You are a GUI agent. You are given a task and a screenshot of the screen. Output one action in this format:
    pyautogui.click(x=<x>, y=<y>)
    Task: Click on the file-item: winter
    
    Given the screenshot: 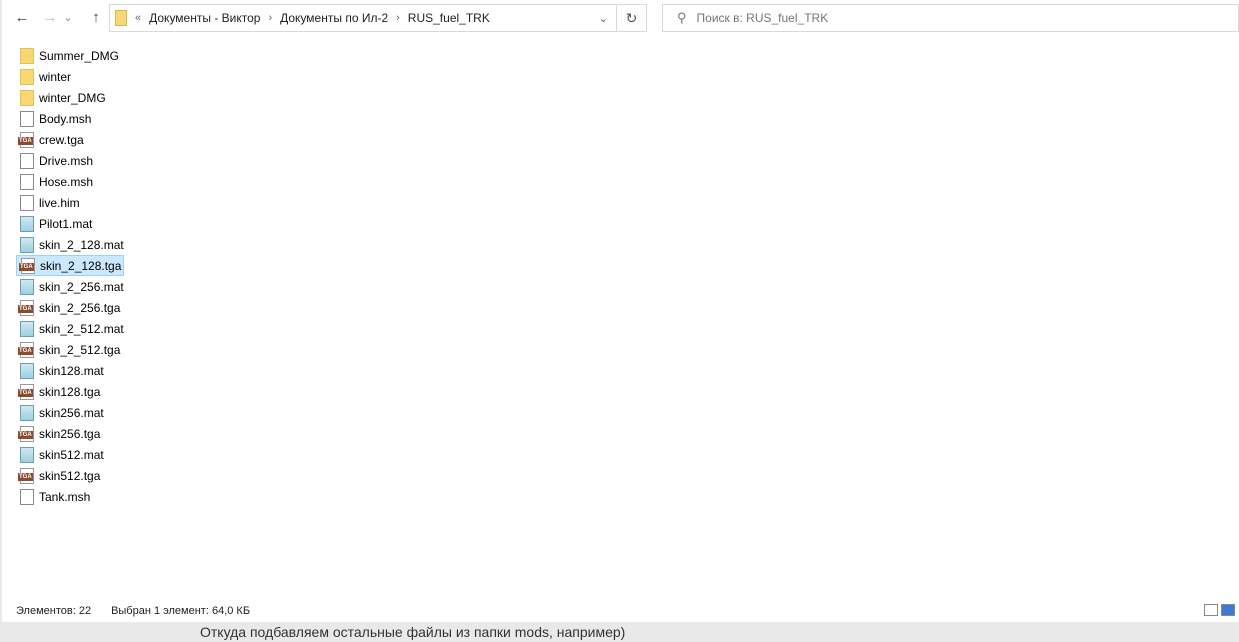 What is the action you would take?
    pyautogui.click(x=70, y=76)
    